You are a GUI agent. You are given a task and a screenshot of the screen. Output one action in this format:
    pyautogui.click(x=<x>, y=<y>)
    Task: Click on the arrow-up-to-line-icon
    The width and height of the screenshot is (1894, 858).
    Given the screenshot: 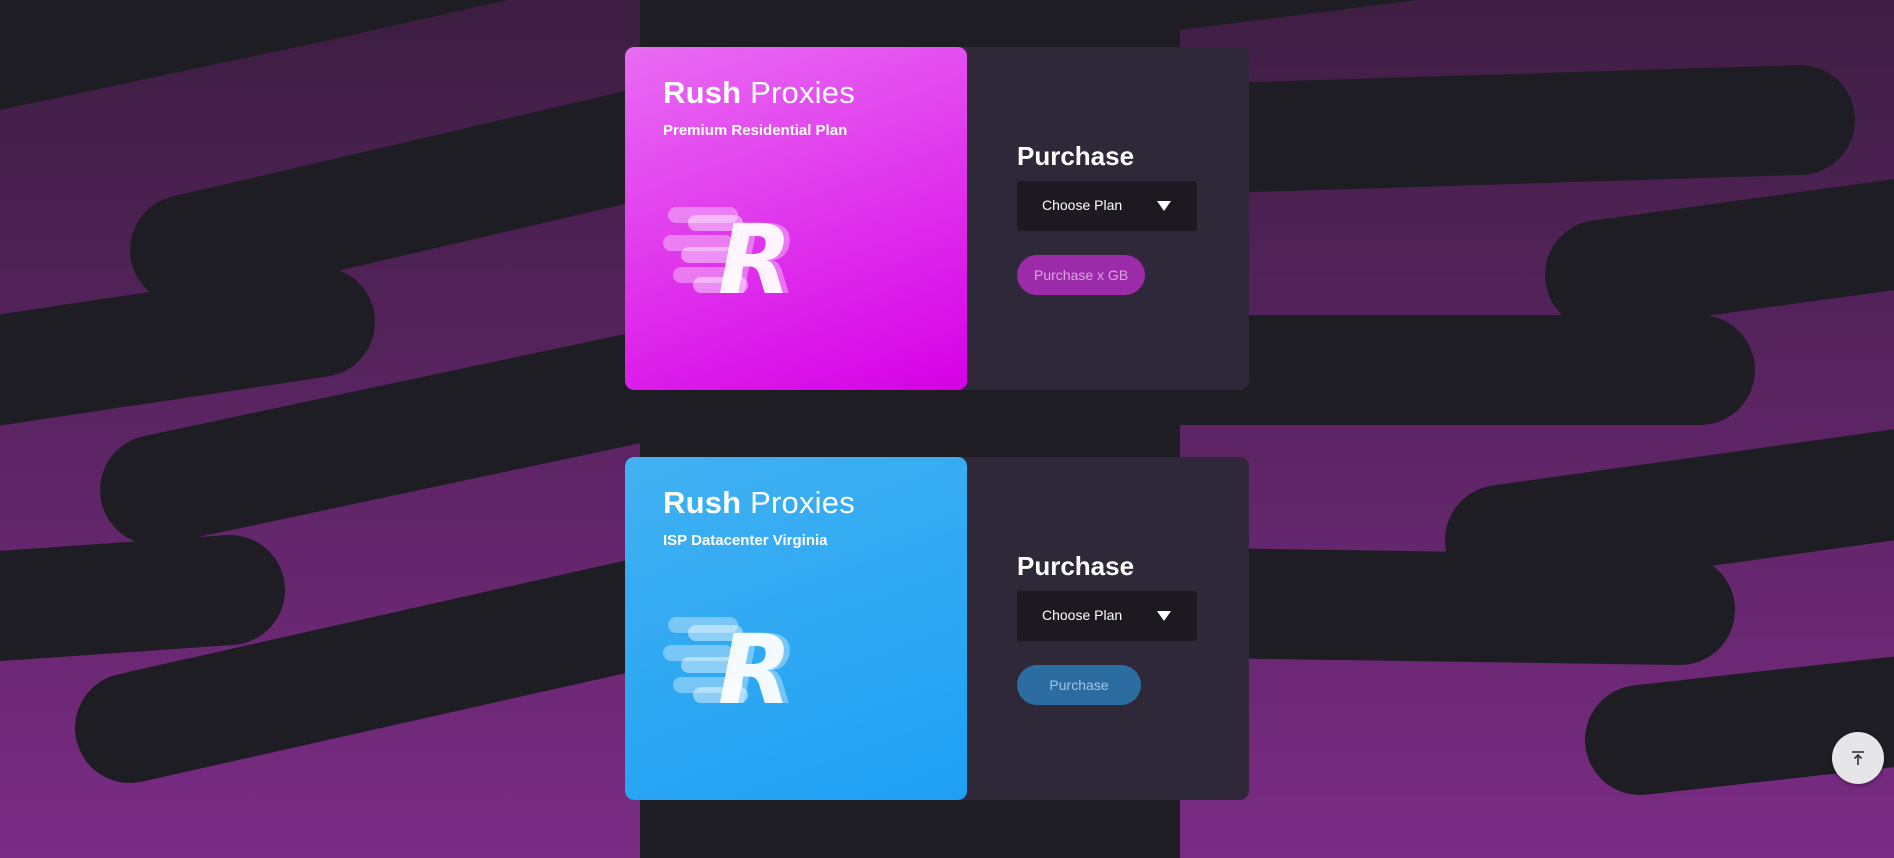 What is the action you would take?
    pyautogui.click(x=1858, y=758)
    